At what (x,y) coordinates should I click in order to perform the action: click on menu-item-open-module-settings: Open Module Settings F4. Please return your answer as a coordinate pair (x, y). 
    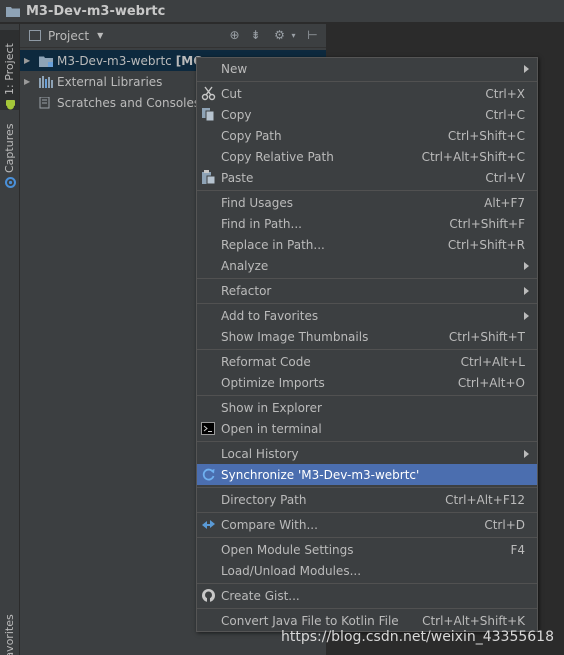
    Looking at the image, I should click on (367, 549).